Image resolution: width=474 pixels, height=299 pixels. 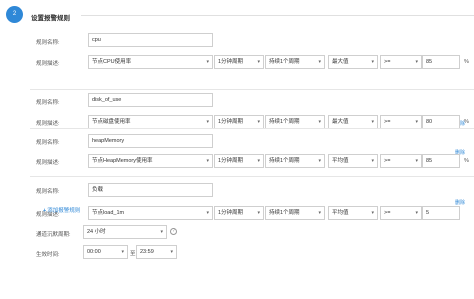 I want to click on metric-select: 节点HeapMemory使用率 ▾, so click(x=150, y=161).